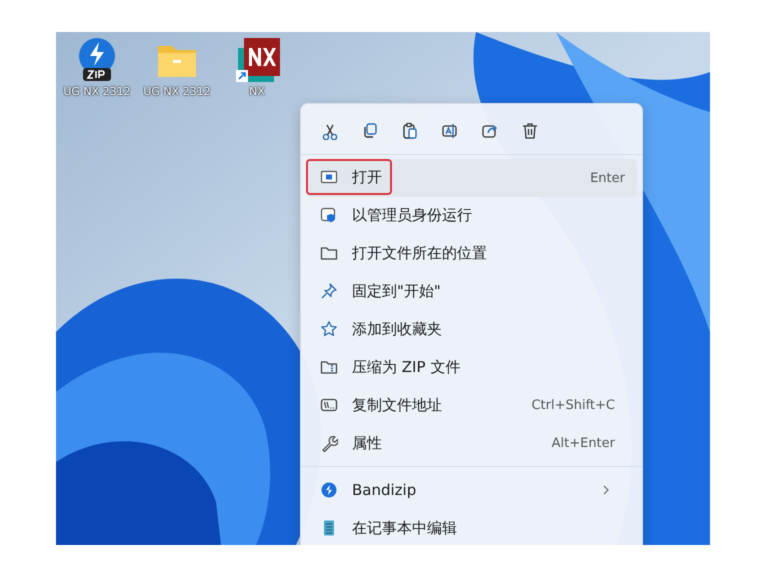  Describe the element at coordinates (471, 367) in the screenshot. I see `menu-item: 压缩为 ZIP 文件` at that location.